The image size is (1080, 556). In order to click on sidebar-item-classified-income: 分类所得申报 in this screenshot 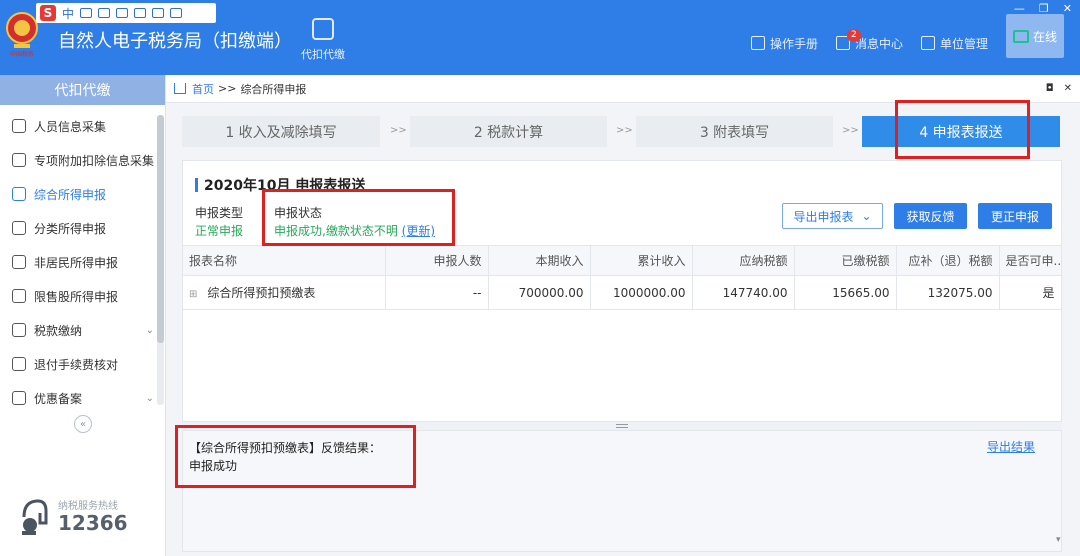, I will do `click(79, 228)`.